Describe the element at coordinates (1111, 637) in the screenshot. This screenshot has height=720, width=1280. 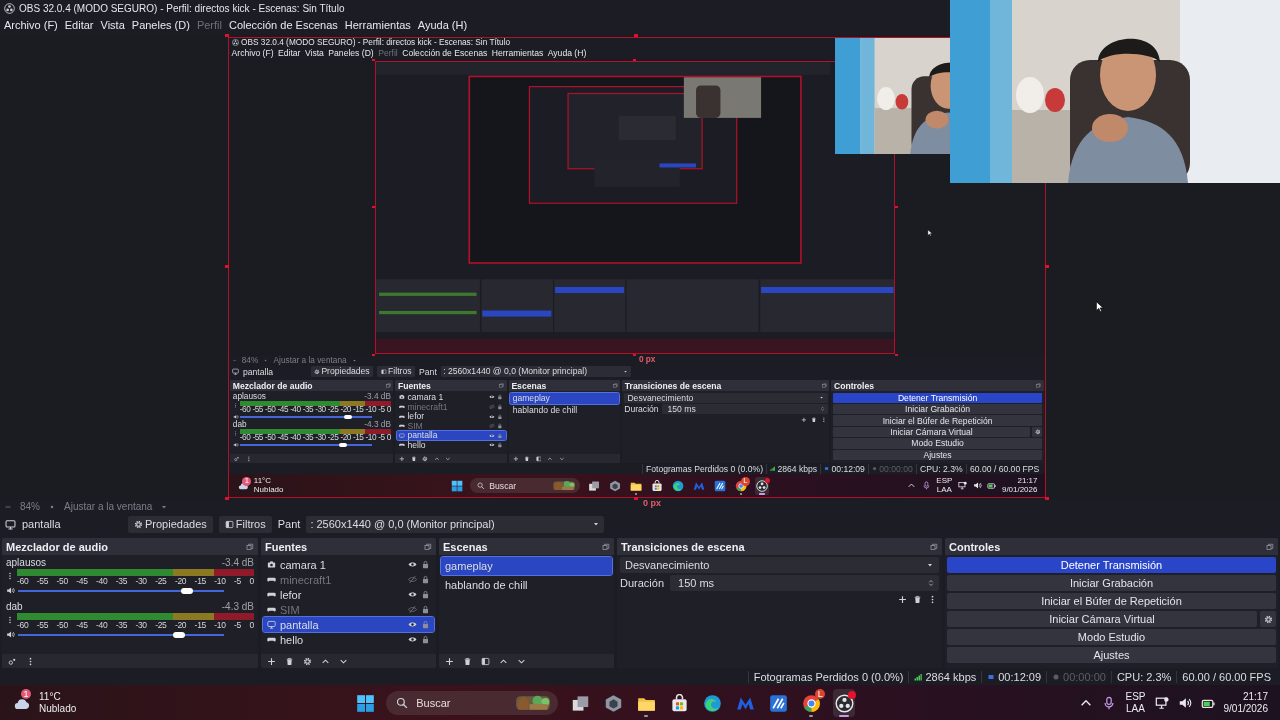
I see `control-button: Modo Estudio` at that location.